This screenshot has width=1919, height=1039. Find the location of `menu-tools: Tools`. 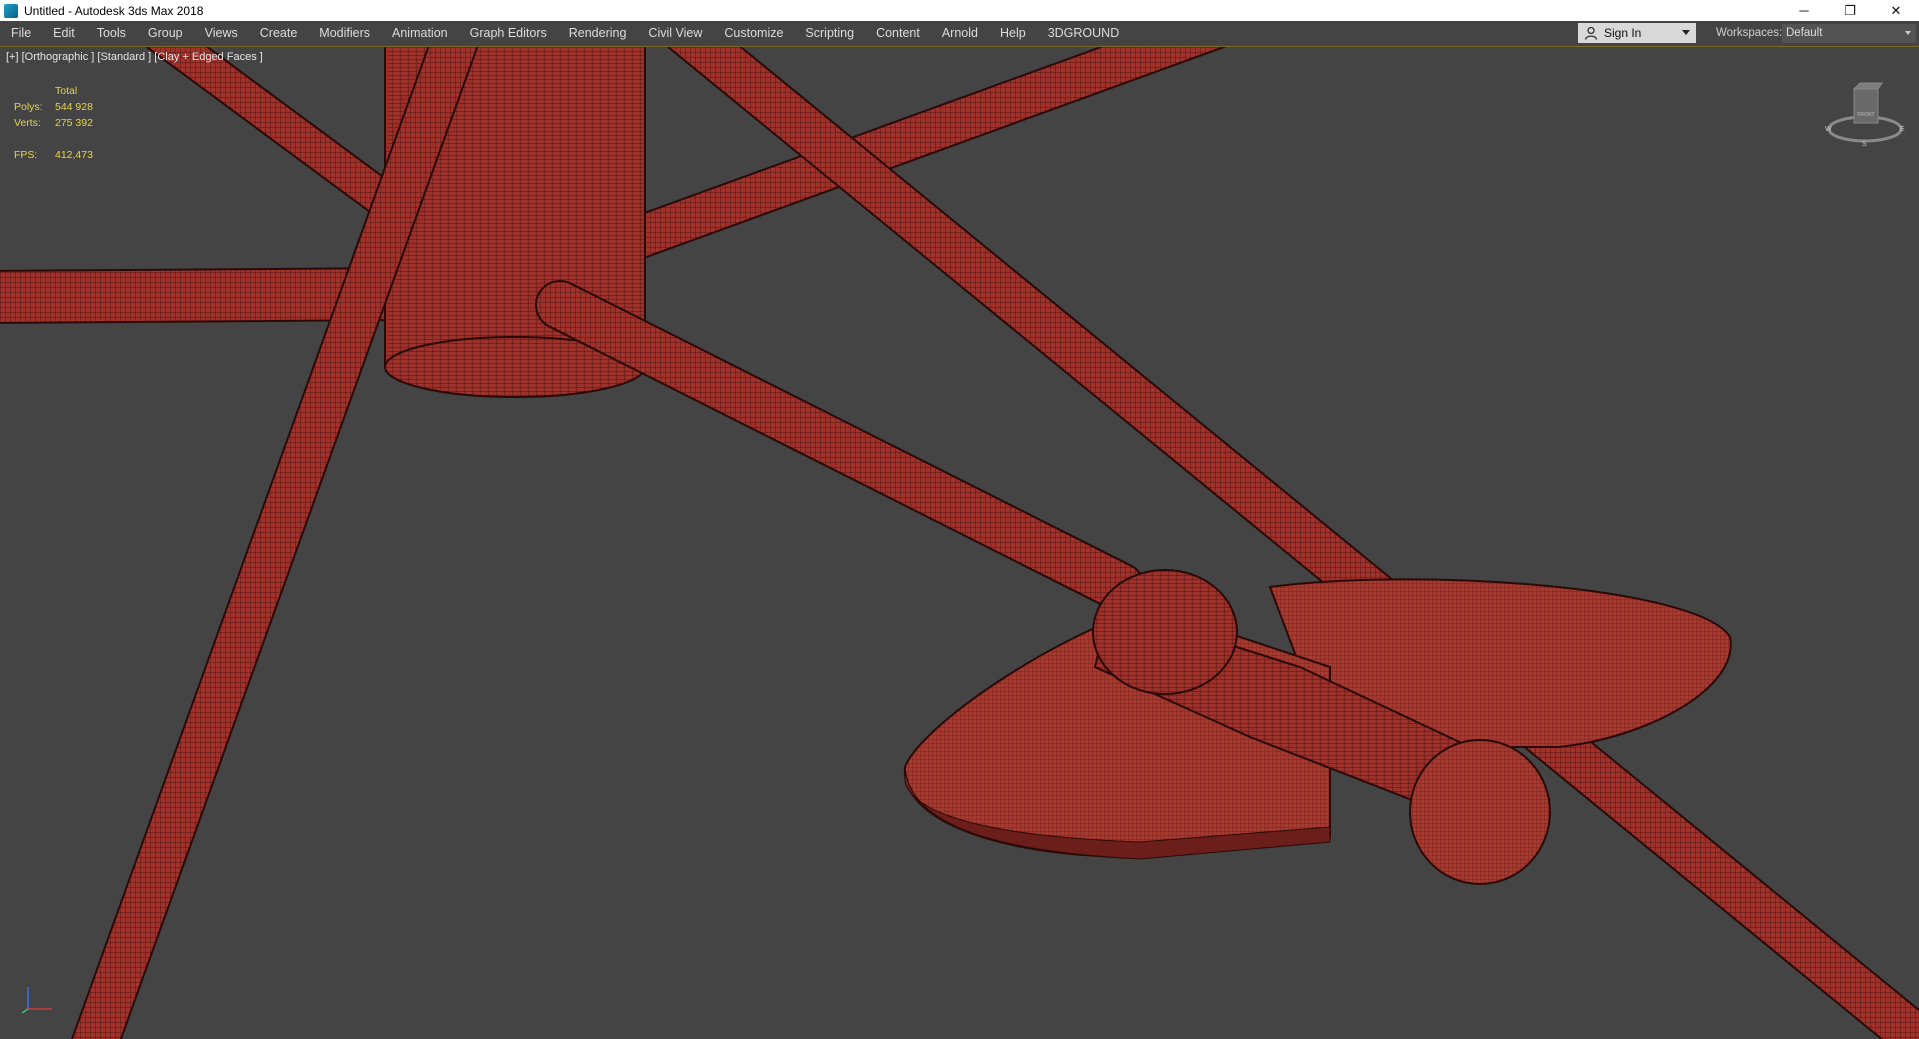

menu-tools: Tools is located at coordinates (111, 33).